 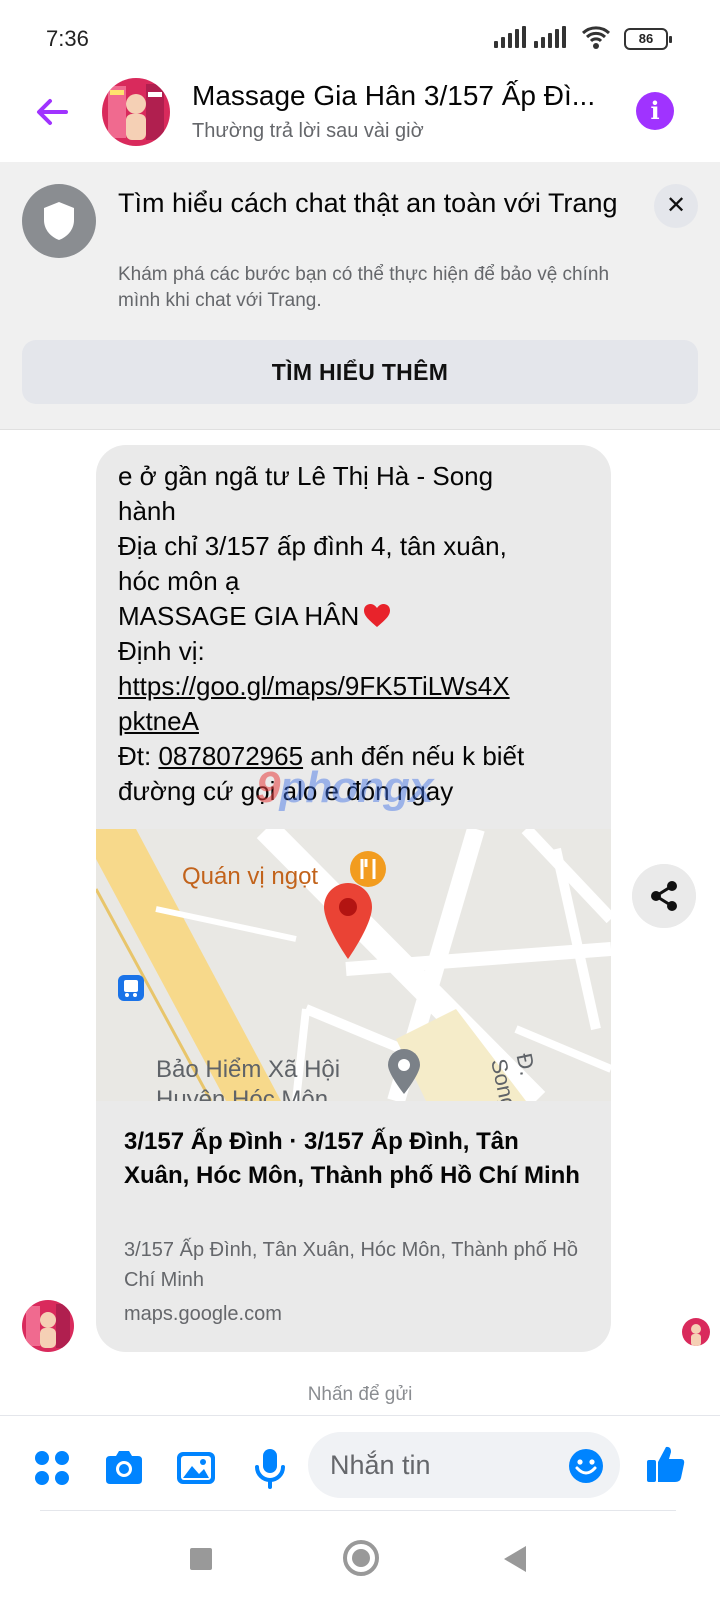 I want to click on watermark: 9phongx, so click(x=344, y=788).